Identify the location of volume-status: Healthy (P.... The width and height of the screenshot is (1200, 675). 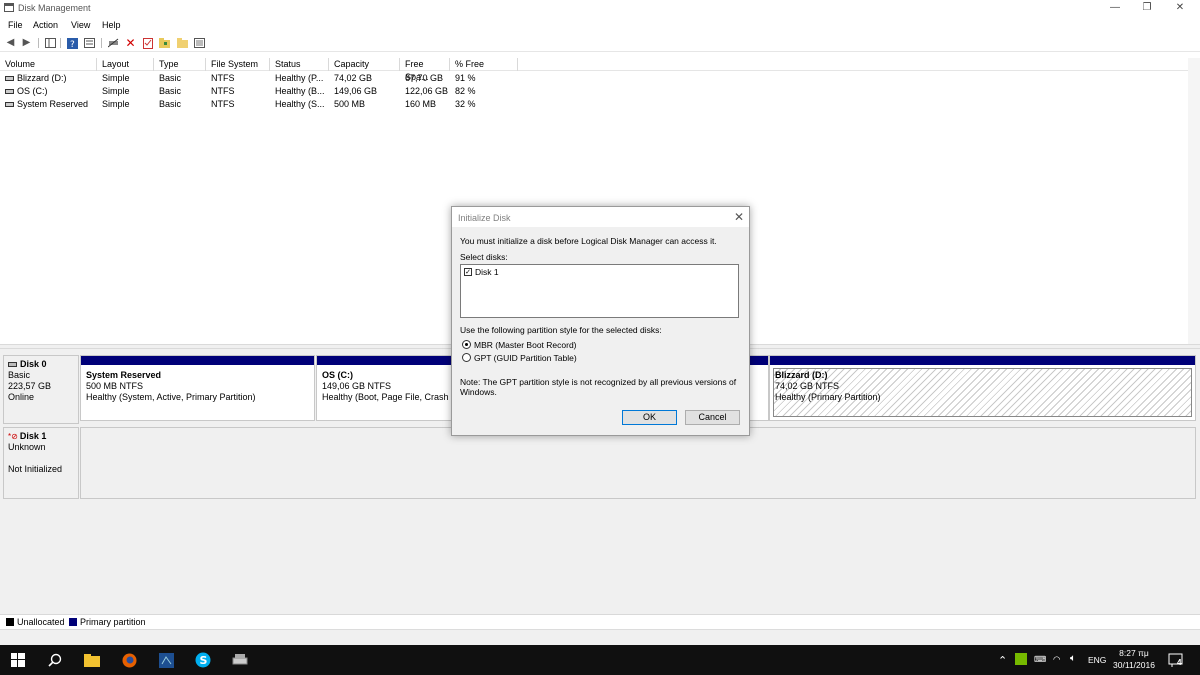
(299, 78).